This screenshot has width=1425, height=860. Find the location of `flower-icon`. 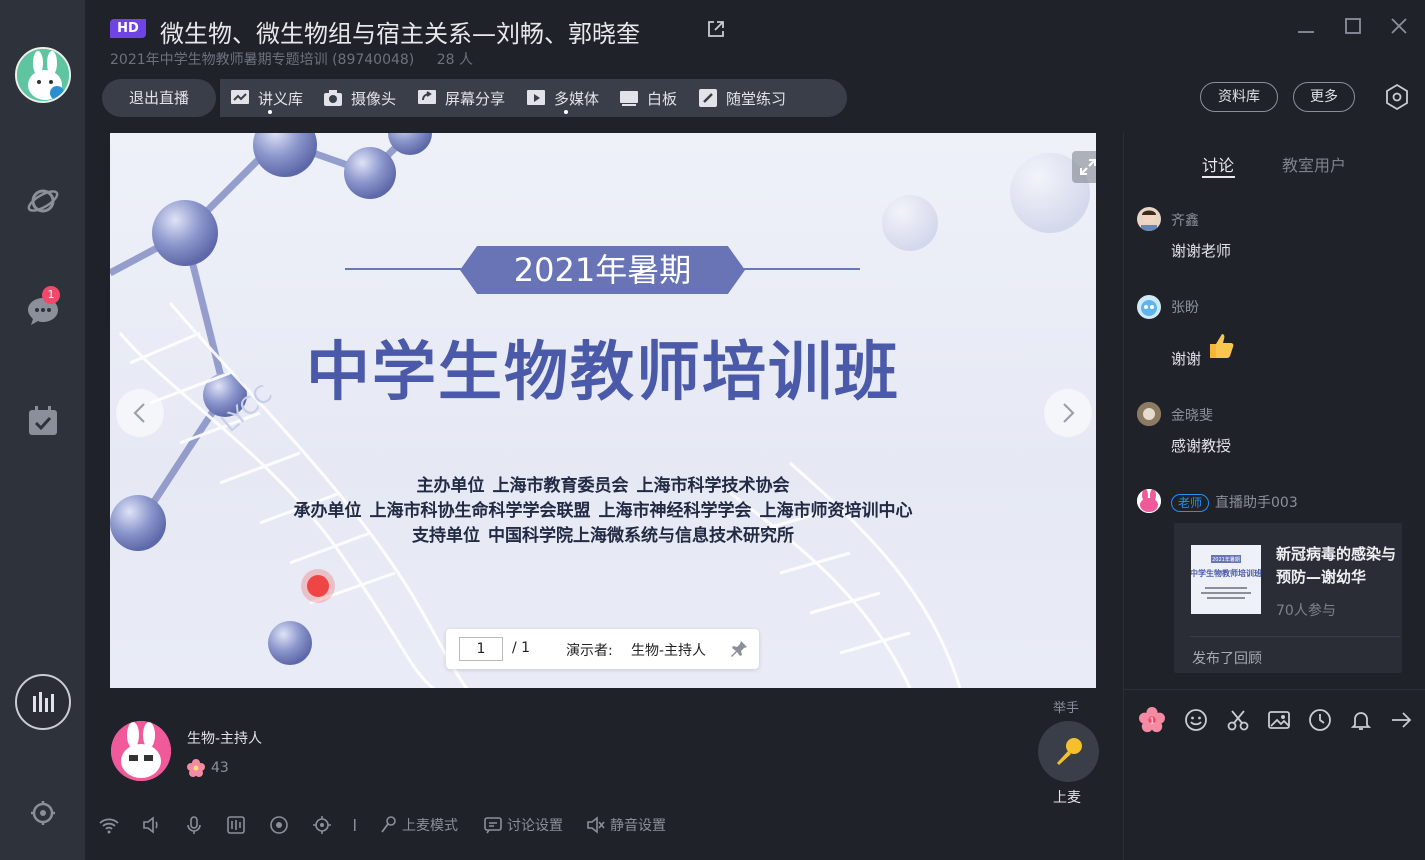

flower-icon is located at coordinates (196, 768).